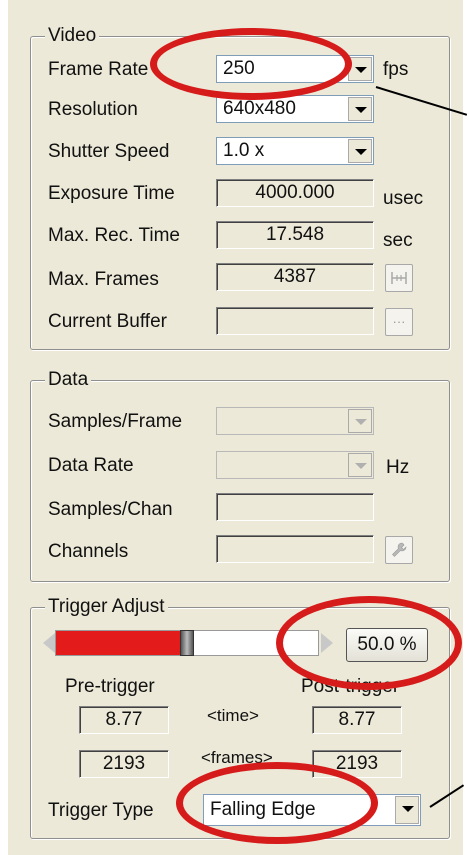  Describe the element at coordinates (233, 715) in the screenshot. I see `time-label: <time>` at that location.